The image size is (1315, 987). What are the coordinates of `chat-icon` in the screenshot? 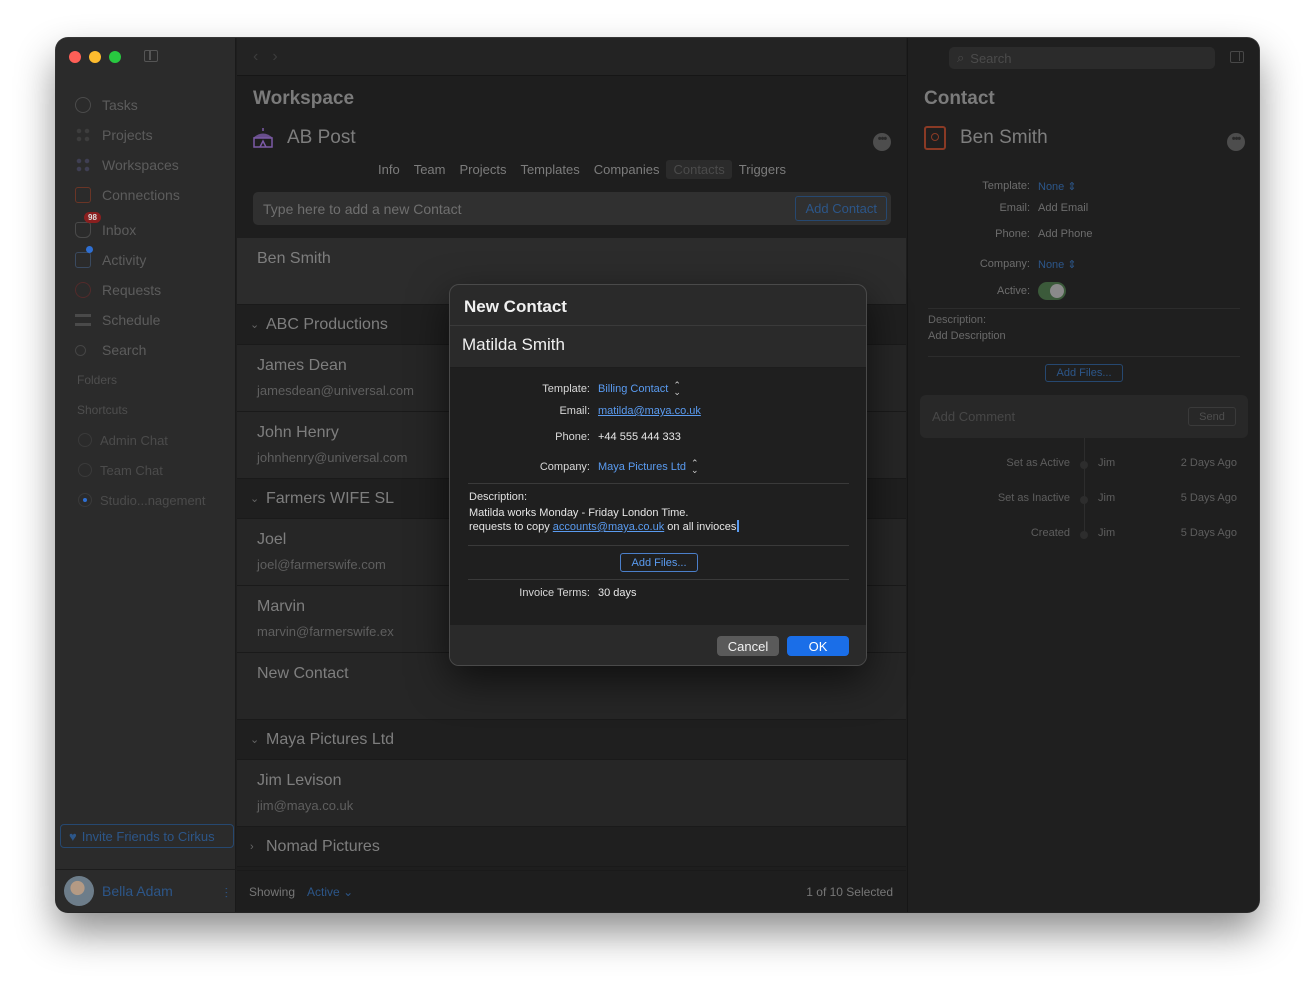 It's located at (85, 500).